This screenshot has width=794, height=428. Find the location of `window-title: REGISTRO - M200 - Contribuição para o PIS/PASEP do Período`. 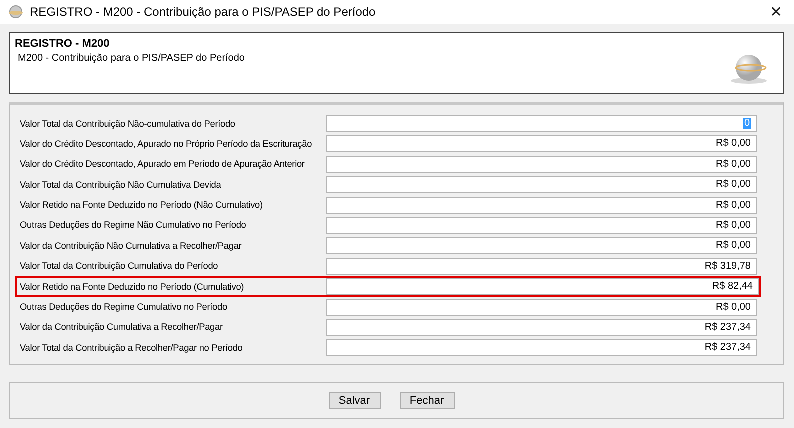

window-title: REGISTRO - M200 - Contribuição para o PIS/PASEP do Período is located at coordinates (203, 12).